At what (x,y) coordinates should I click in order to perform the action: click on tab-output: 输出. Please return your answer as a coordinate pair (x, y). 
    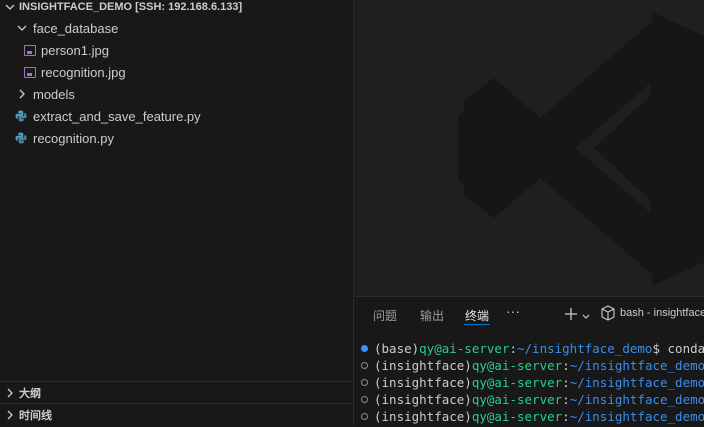
    Looking at the image, I should click on (432, 315).